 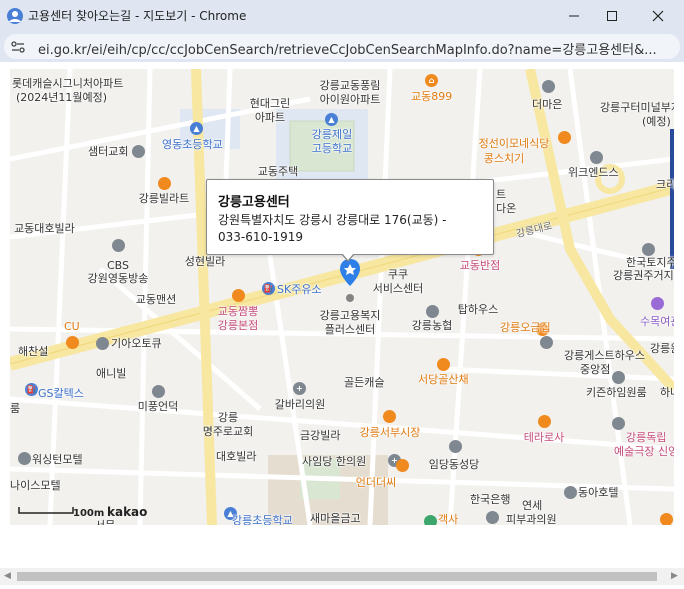 I want to click on map-label: 피부과의원, so click(x=531, y=519).